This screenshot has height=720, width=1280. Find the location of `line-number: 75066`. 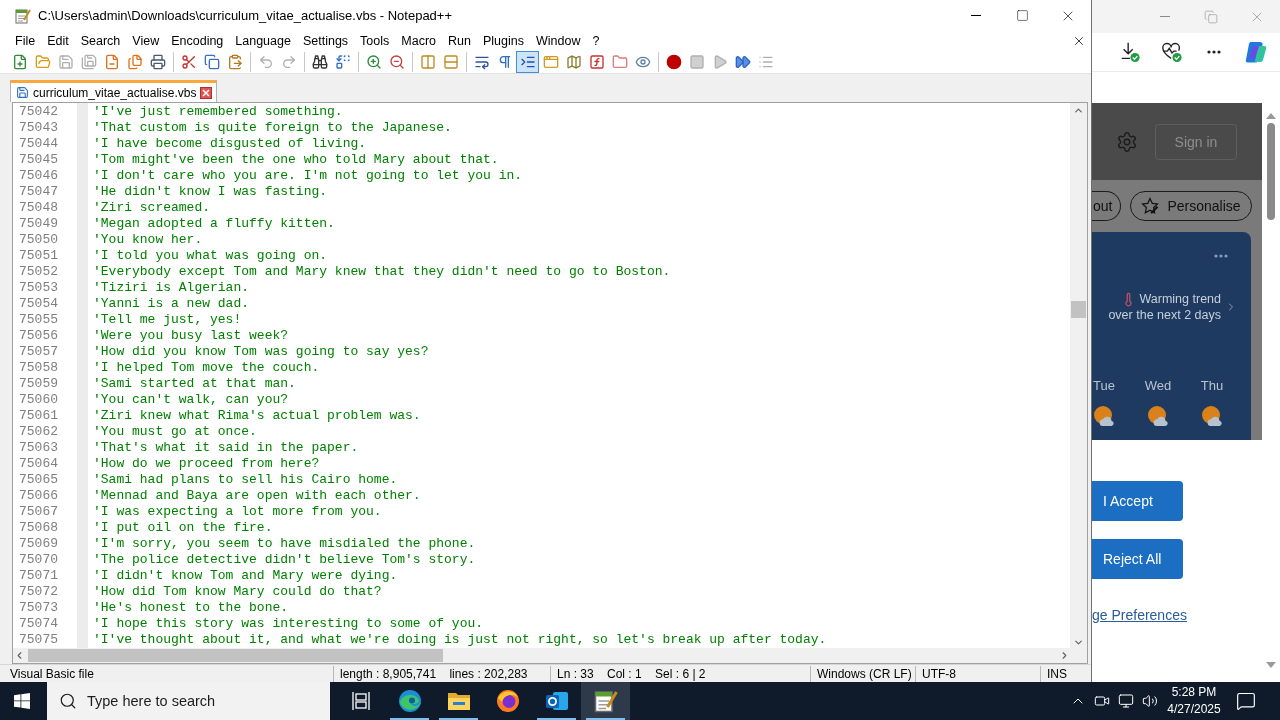

line-number: 75066 is located at coordinates (38, 496).